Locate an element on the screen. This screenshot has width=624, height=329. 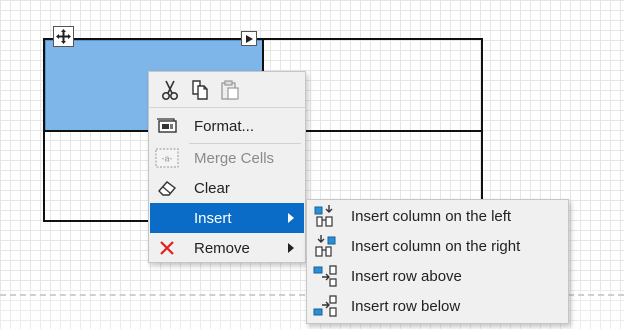
submenu-item-label: Insert row above is located at coordinates (406, 276).